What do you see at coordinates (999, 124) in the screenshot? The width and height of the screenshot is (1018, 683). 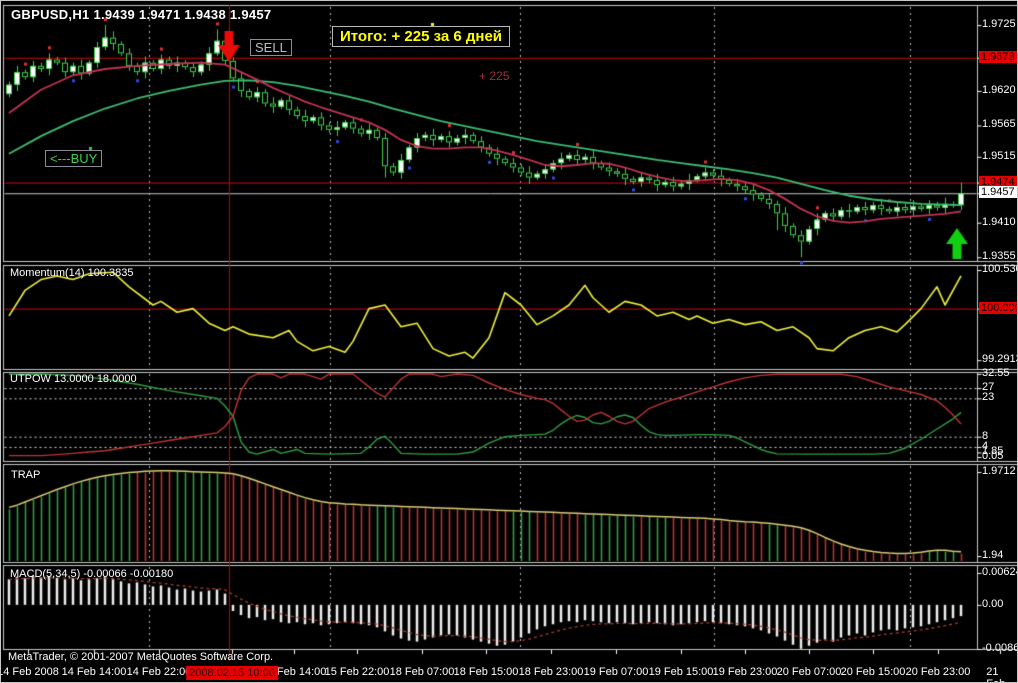 I see `price-axis-label: 1.9565` at bounding box center [999, 124].